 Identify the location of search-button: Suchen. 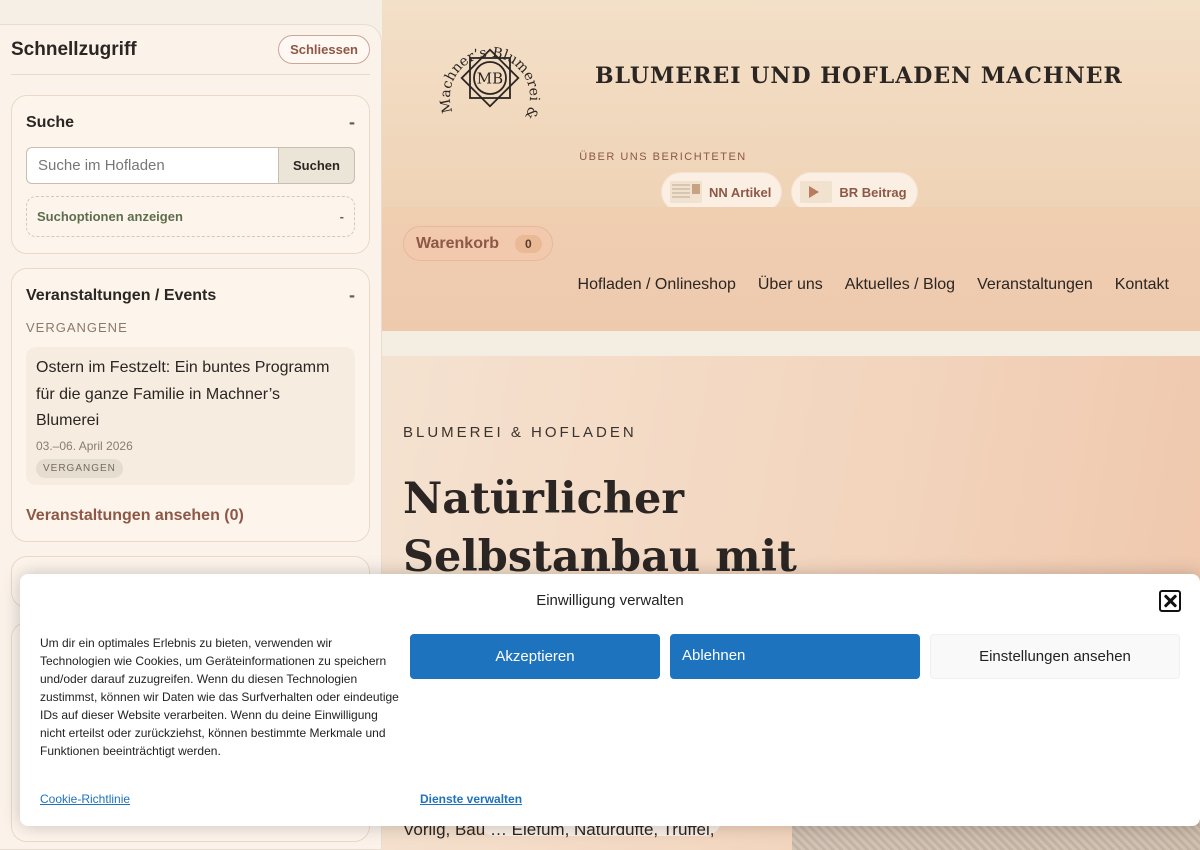
(316, 165).